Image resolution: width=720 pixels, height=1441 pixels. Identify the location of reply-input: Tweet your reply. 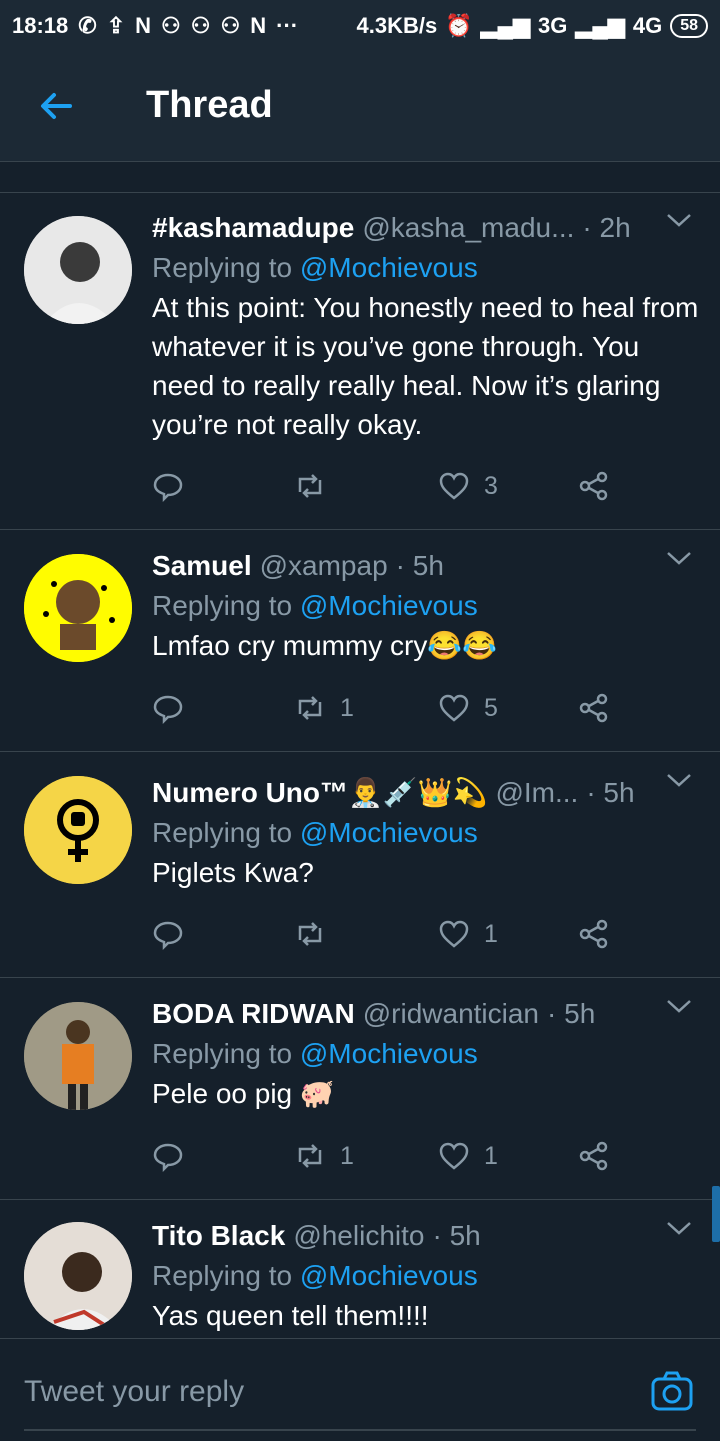
(134, 1392).